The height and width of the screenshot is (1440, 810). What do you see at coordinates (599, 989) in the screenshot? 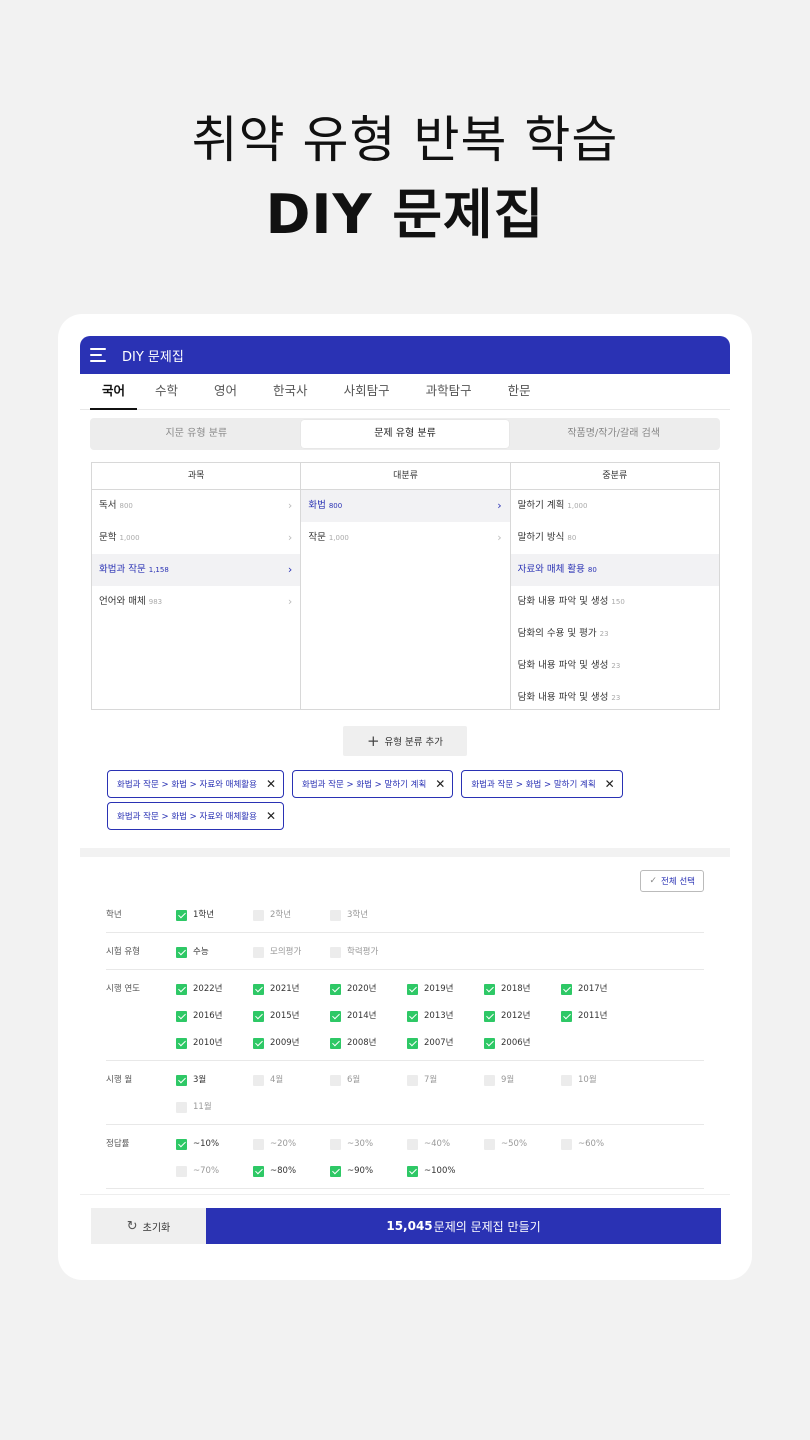
I see `filter-checkbox: 2017년` at bounding box center [599, 989].